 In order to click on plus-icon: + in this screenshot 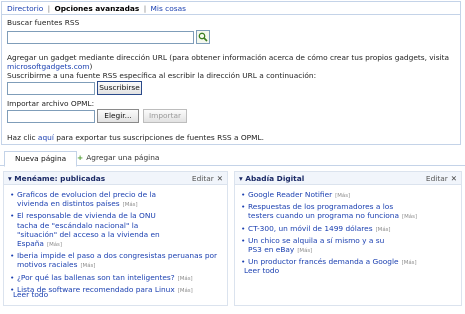, I will do `click(80, 157)`.